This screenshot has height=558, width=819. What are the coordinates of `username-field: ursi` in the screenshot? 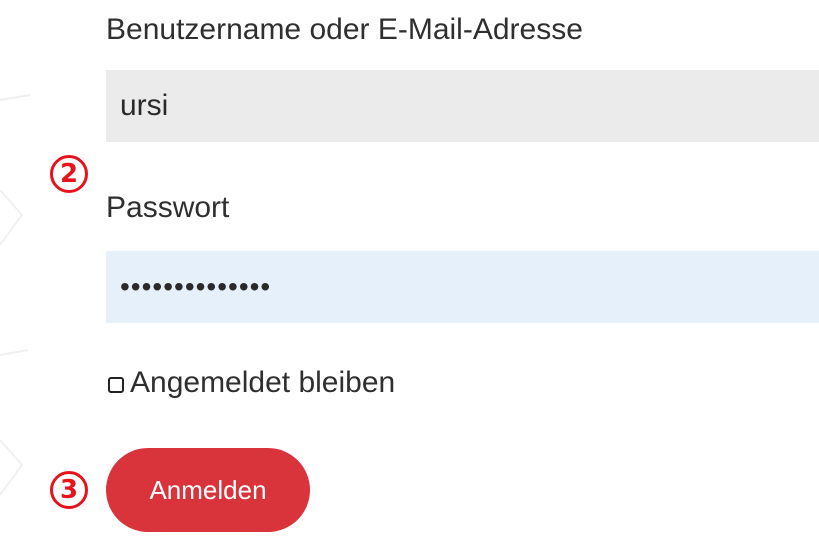 It's located at (462, 106).